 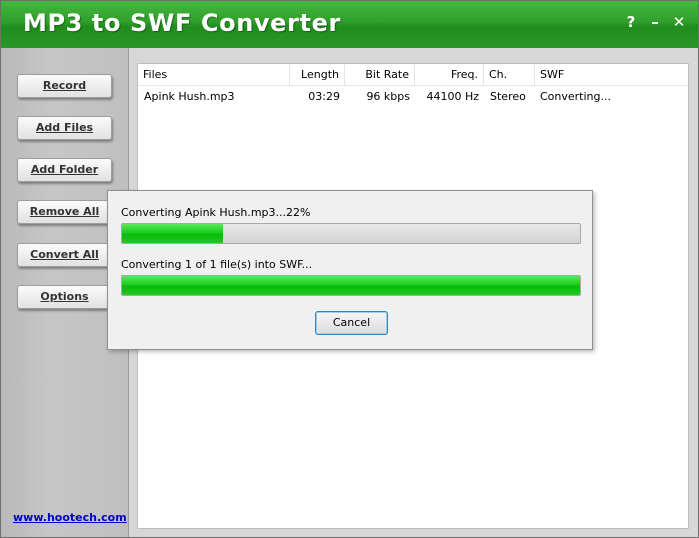 I want to click on record-button: Record, so click(x=64, y=86).